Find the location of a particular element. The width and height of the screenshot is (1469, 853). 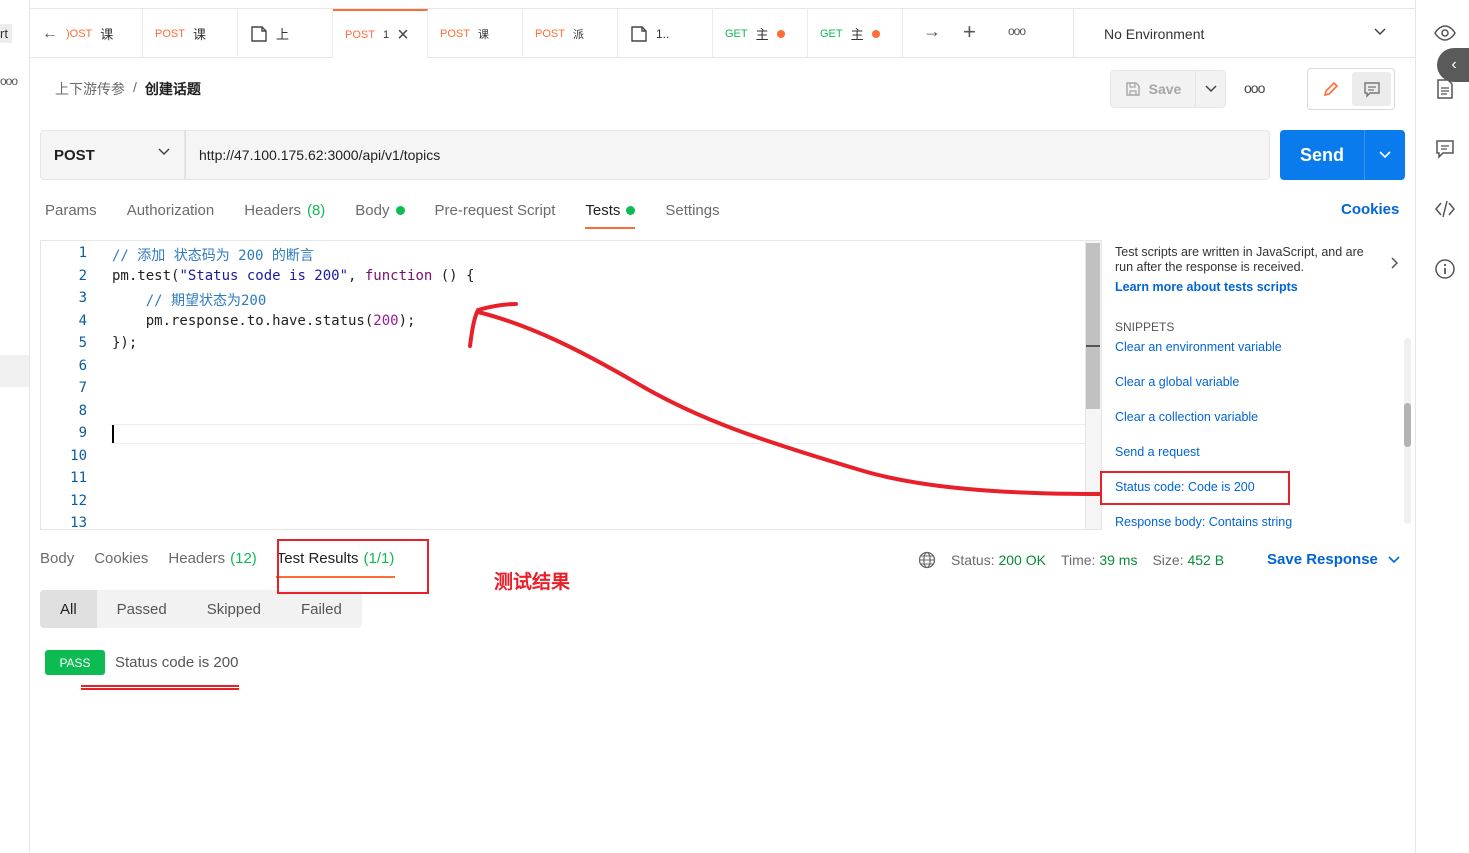

tab-item: 上 is located at coordinates (285, 33).